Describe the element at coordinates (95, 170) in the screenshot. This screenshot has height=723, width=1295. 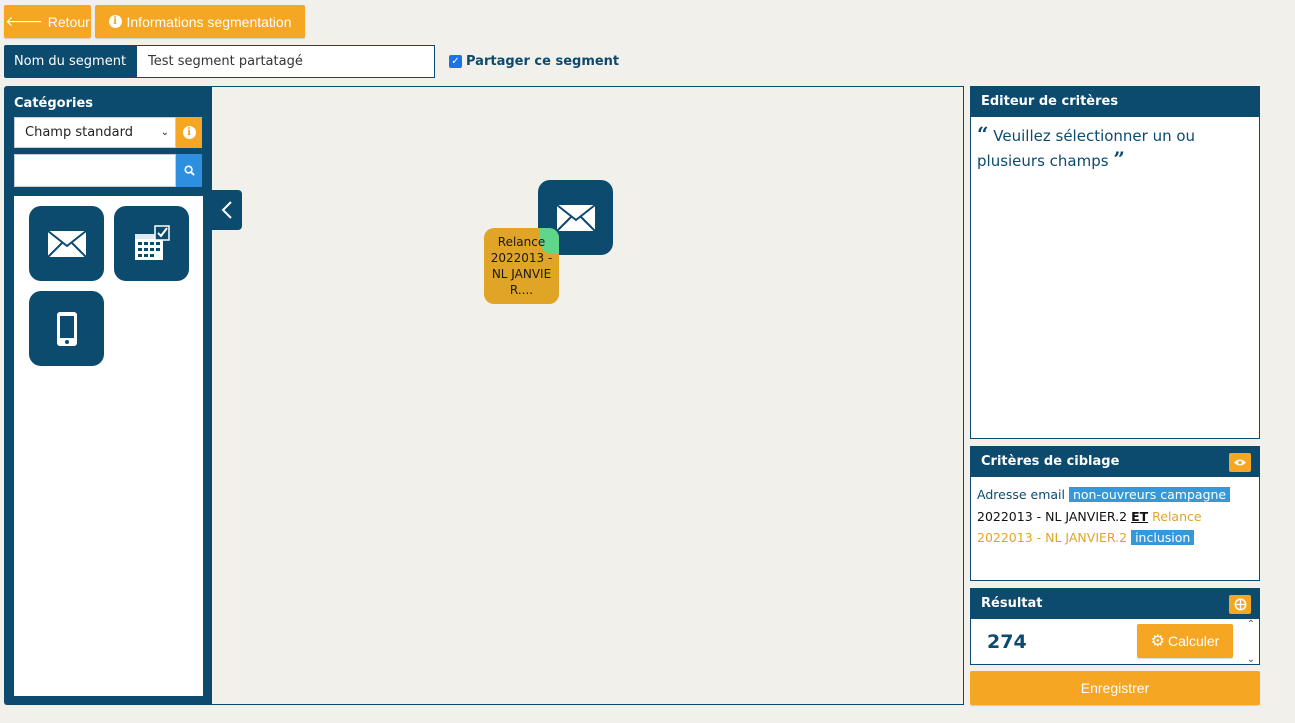
I see `category-search-input` at that location.